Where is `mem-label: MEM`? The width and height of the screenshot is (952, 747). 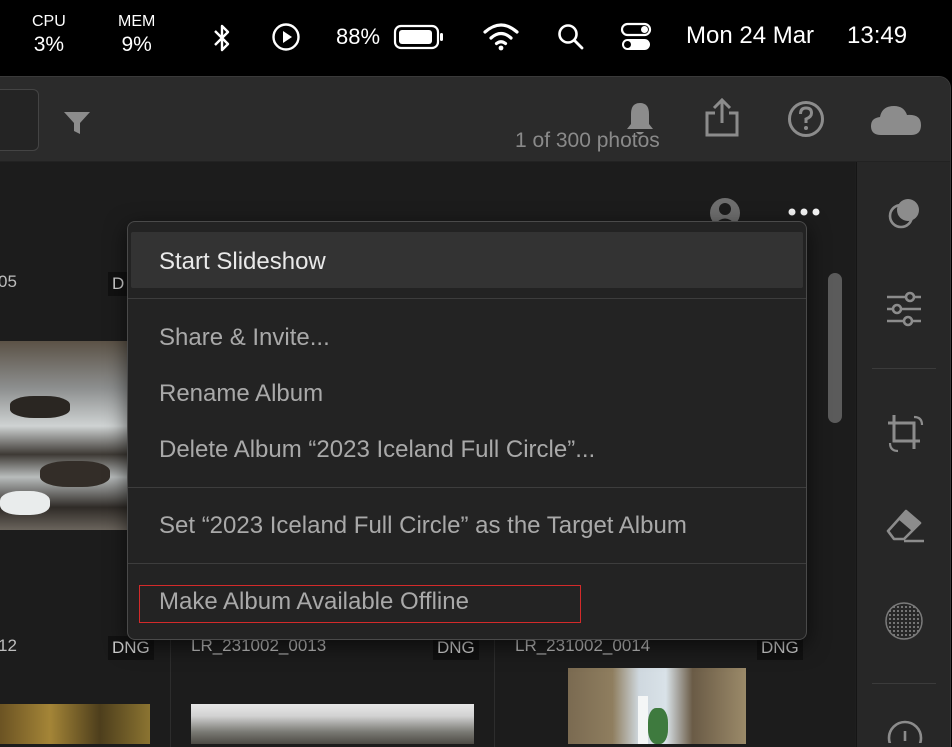
mem-label: MEM is located at coordinates (137, 21).